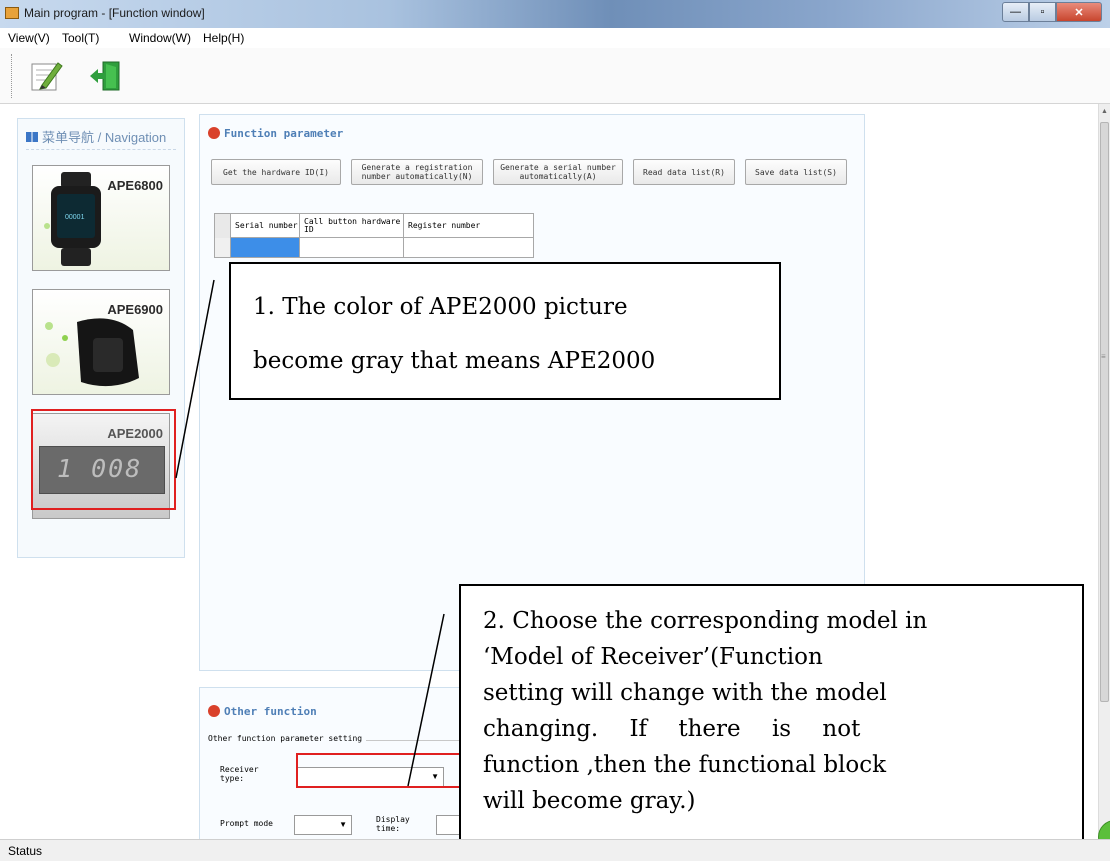 This screenshot has width=1110, height=861. What do you see at coordinates (1104, 111) in the screenshot?
I see `scroll-up-icon: ▲` at bounding box center [1104, 111].